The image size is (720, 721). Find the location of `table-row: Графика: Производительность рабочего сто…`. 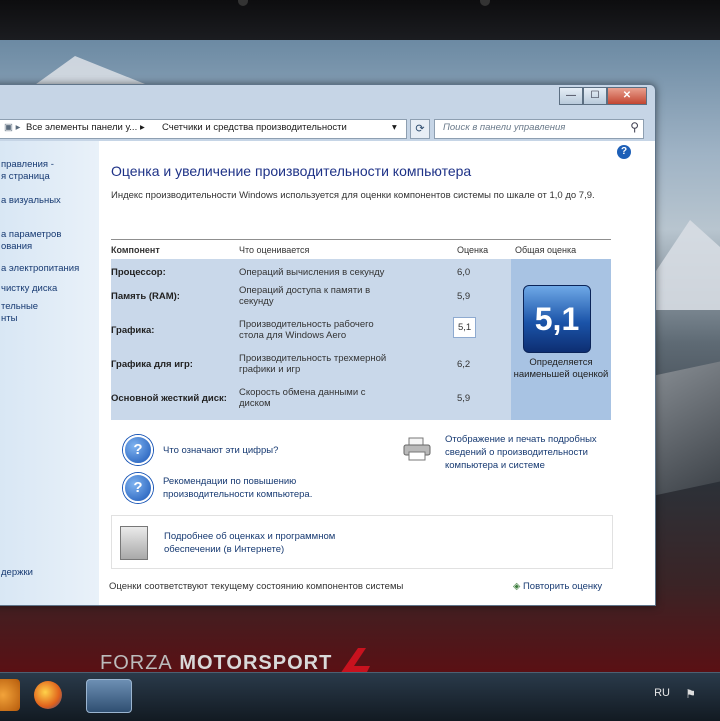

table-row: Графика: Производительность рабочего сто… is located at coordinates (301, 334).